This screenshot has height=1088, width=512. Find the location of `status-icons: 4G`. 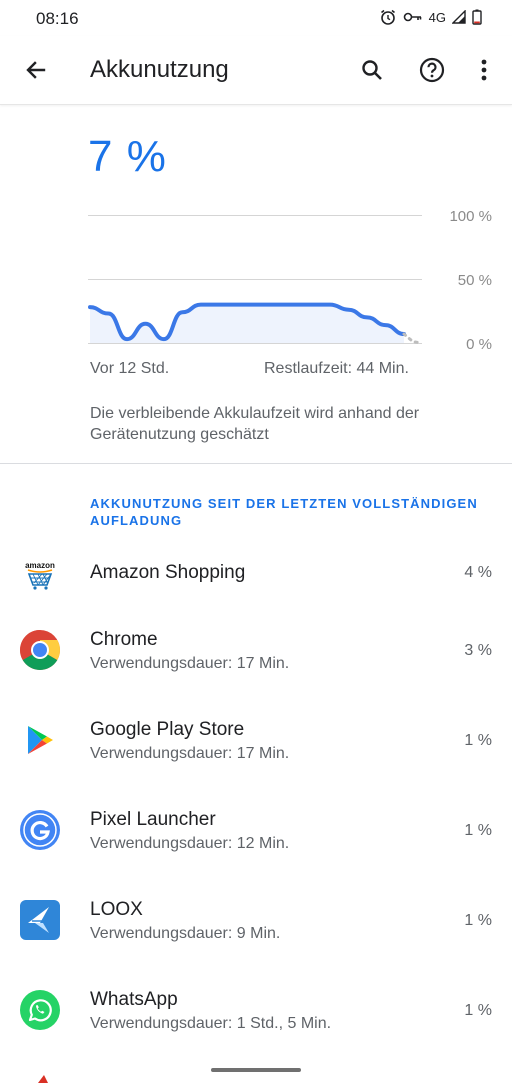

status-icons: 4G is located at coordinates (430, 17).